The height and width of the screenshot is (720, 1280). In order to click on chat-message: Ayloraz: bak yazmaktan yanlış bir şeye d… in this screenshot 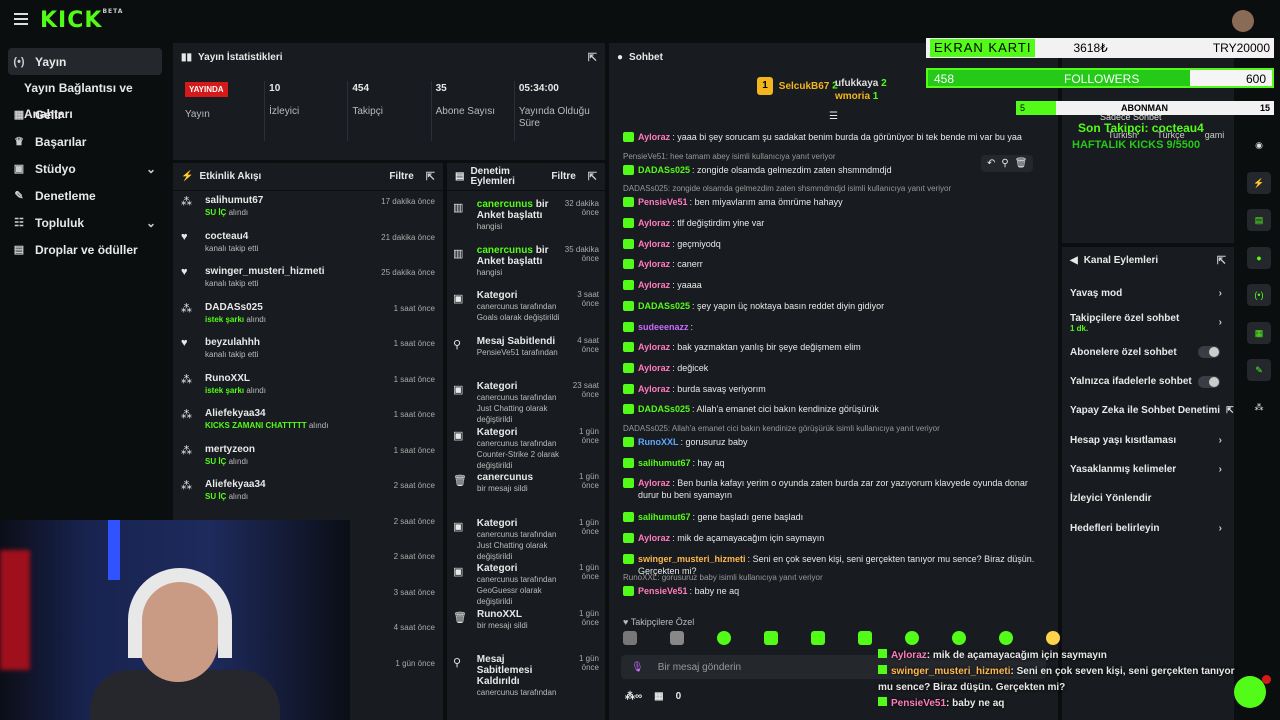, I will do `click(835, 351)`.